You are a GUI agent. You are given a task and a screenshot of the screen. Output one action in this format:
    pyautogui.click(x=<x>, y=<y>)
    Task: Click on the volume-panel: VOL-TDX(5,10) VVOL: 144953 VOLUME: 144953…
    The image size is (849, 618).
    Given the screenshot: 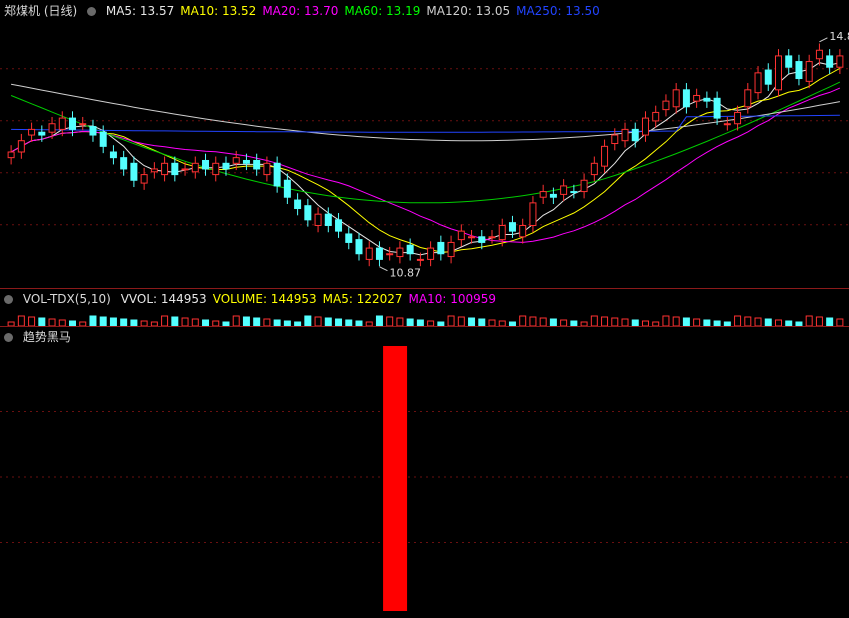 What is the action you would take?
    pyautogui.click(x=424, y=307)
    